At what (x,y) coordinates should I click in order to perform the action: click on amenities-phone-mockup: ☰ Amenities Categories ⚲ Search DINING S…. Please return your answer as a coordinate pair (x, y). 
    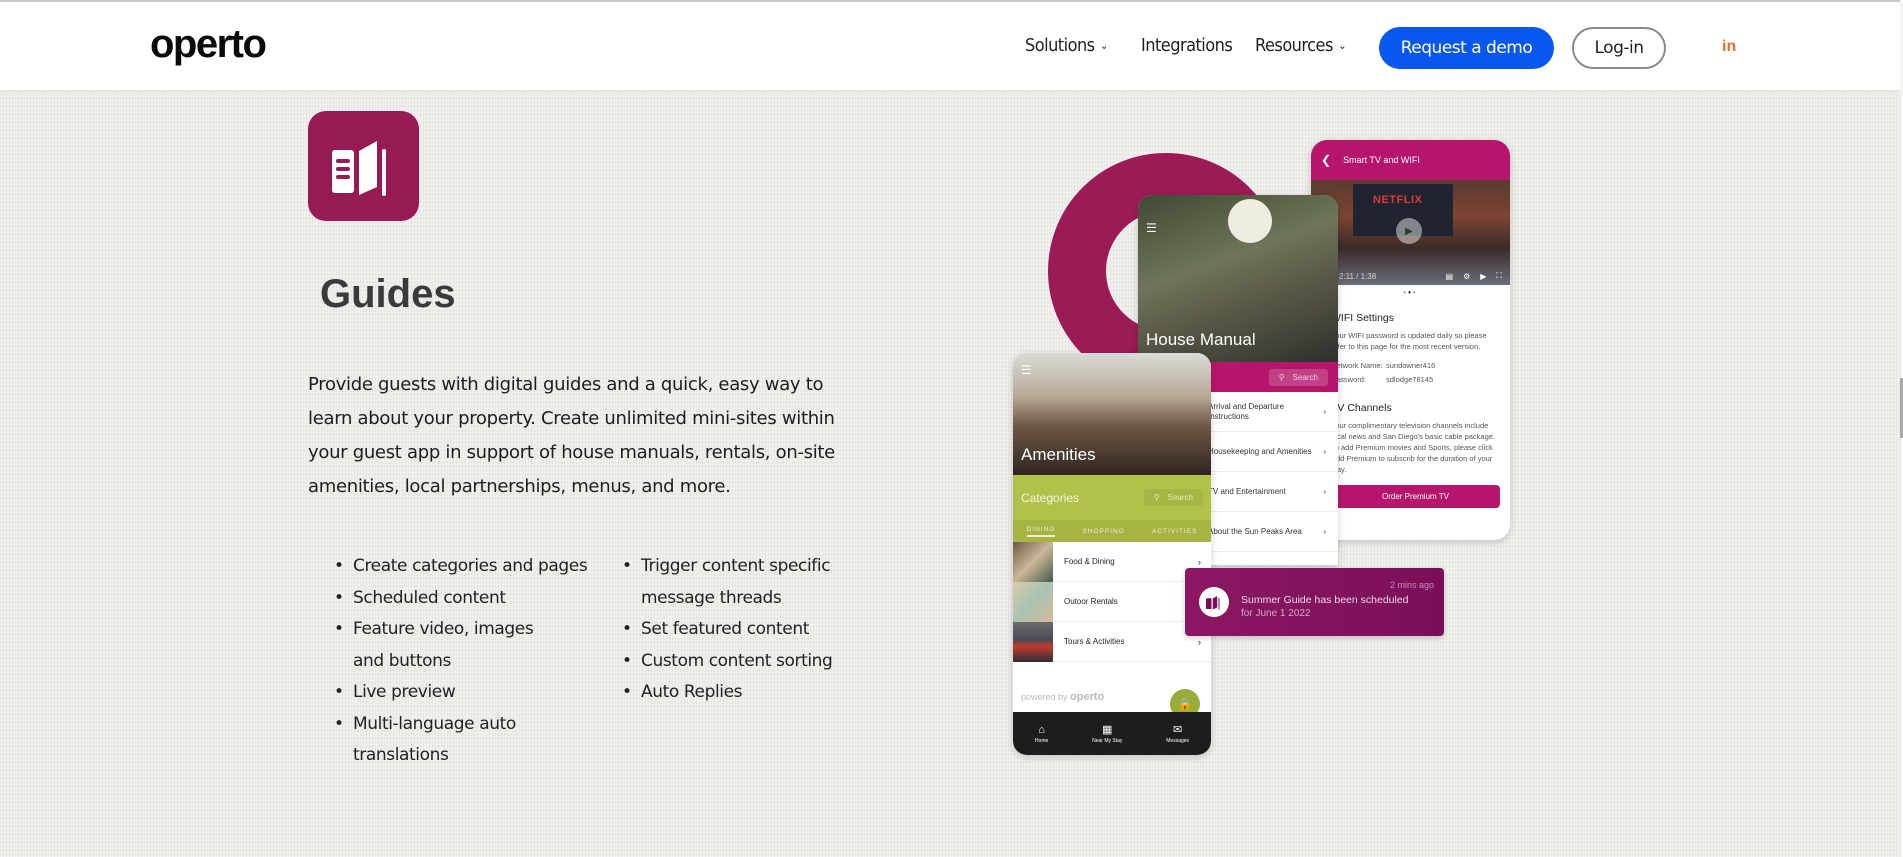
    Looking at the image, I should click on (1112, 554).